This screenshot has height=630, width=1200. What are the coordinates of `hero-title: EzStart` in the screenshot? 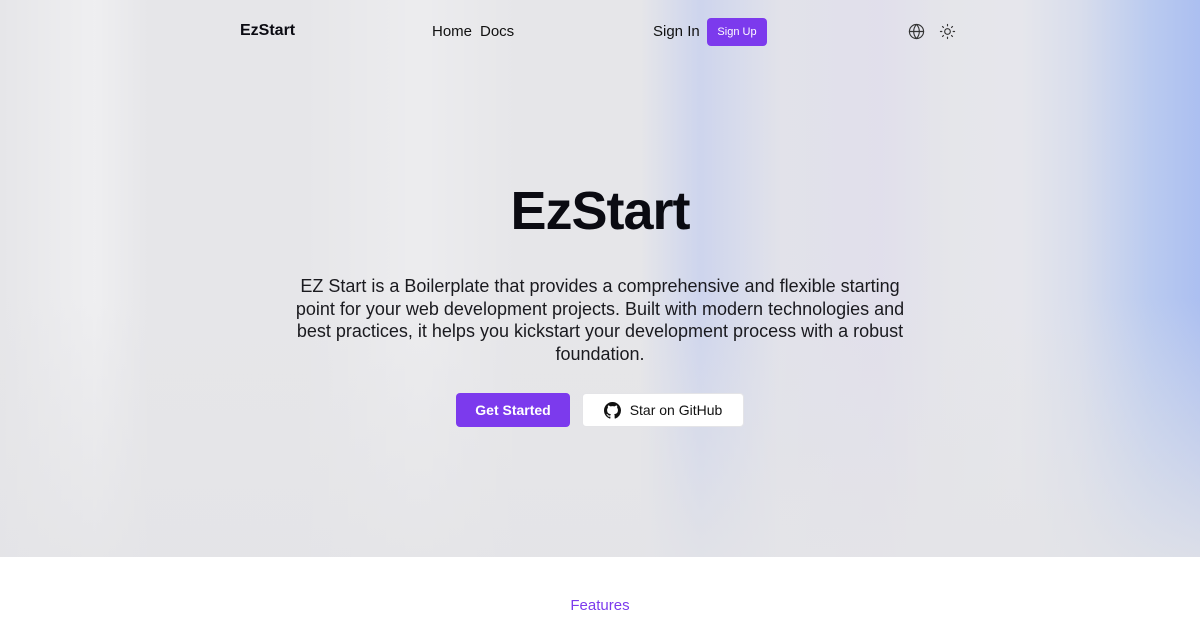 It's located at (600, 211).